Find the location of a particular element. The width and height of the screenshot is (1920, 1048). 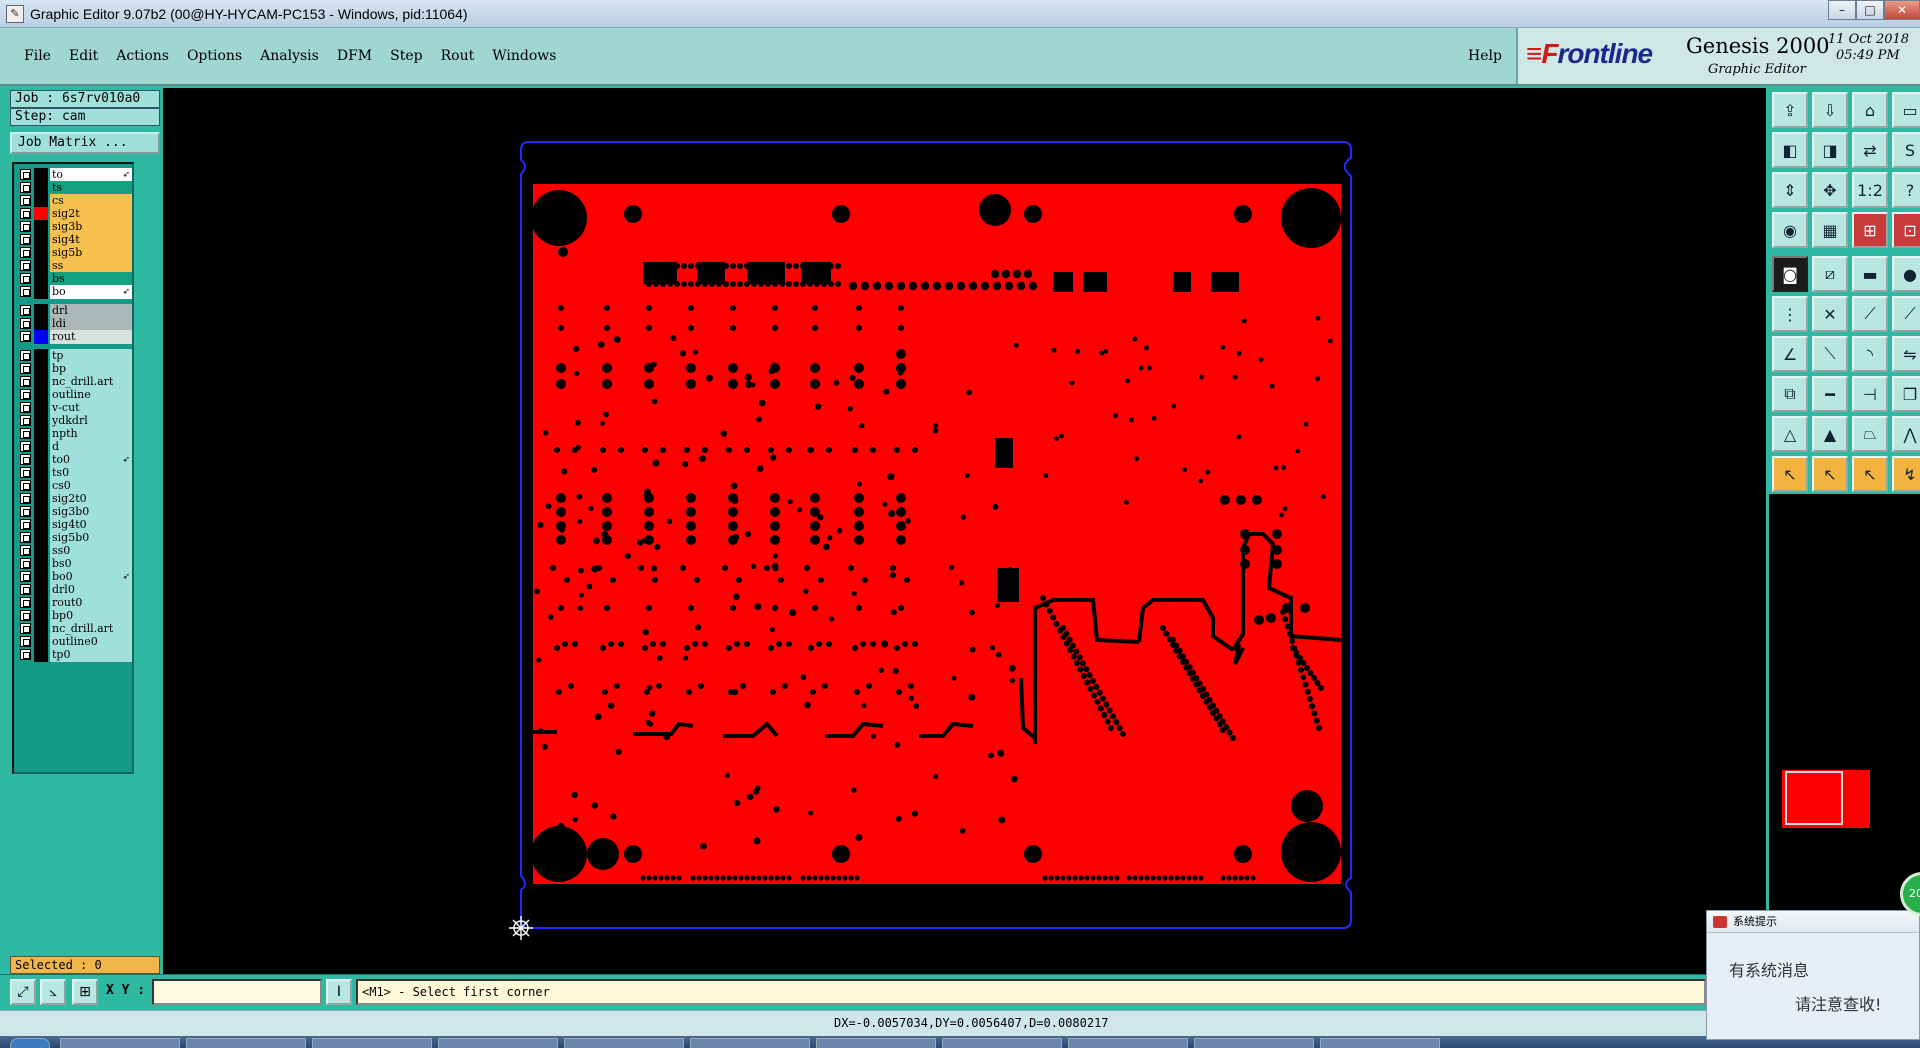

snap-icon: S is located at coordinates (1906, 150).